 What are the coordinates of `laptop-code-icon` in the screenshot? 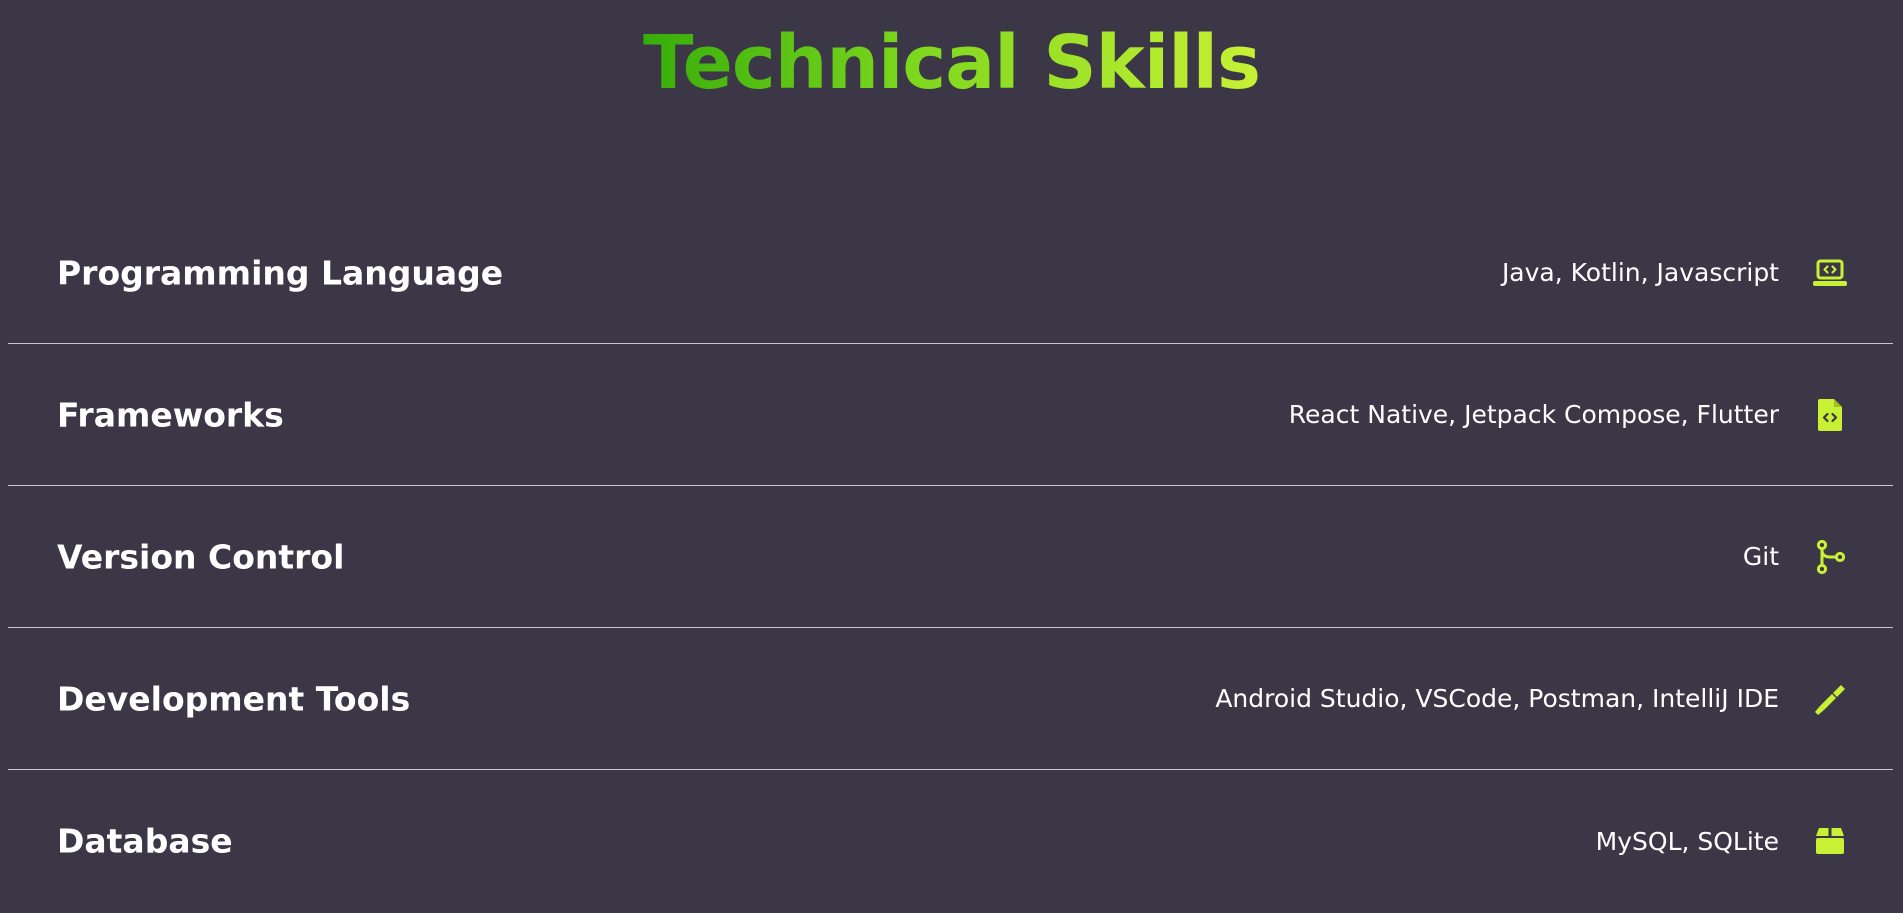 It's located at (1830, 273).